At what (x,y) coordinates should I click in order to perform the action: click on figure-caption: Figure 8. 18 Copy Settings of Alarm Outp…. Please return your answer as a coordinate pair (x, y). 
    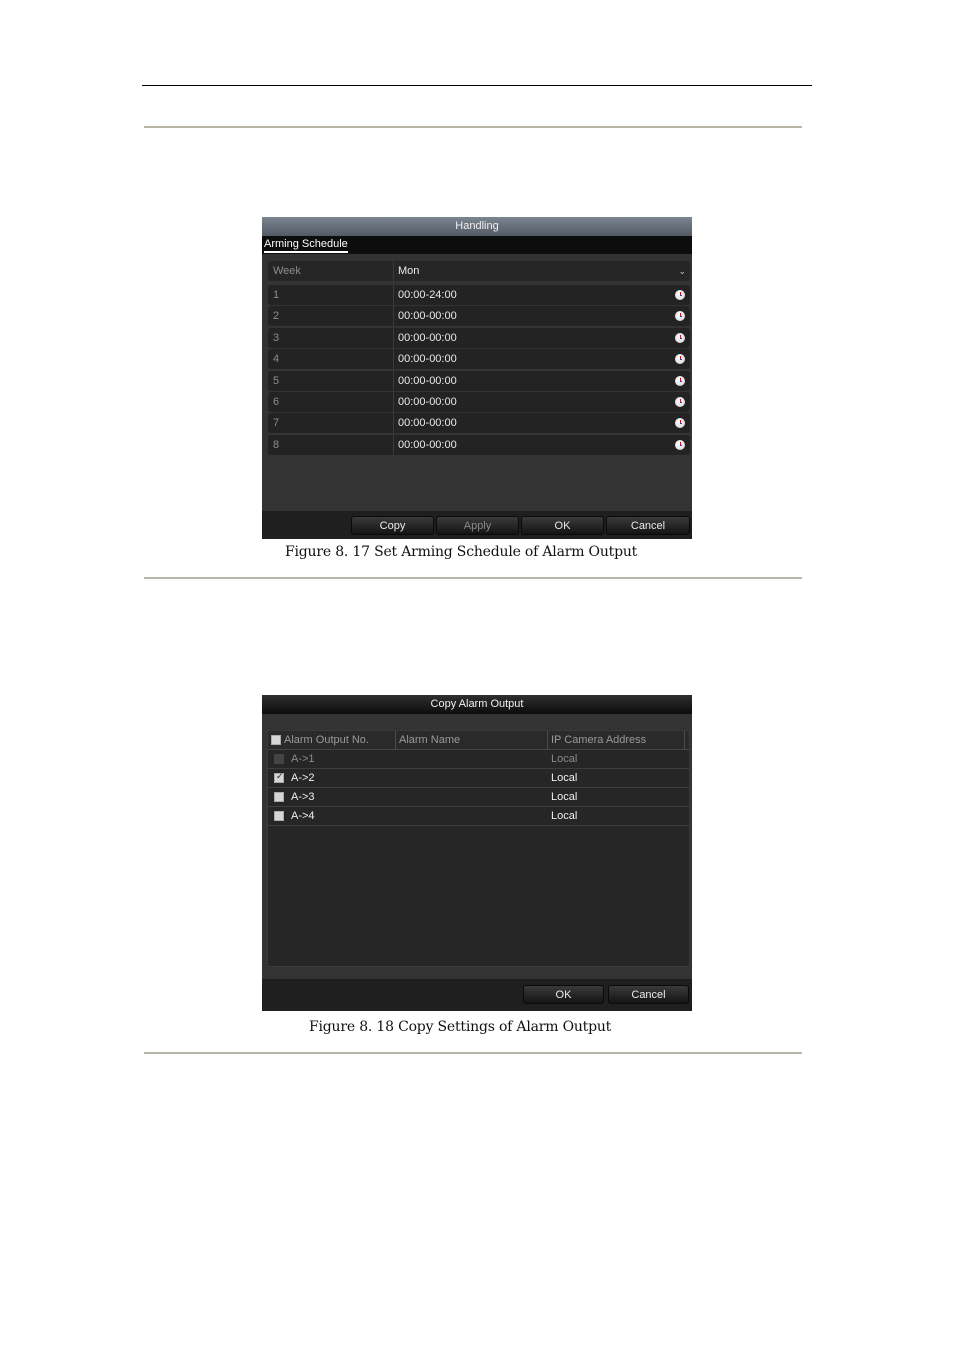
    Looking at the image, I should click on (460, 1027).